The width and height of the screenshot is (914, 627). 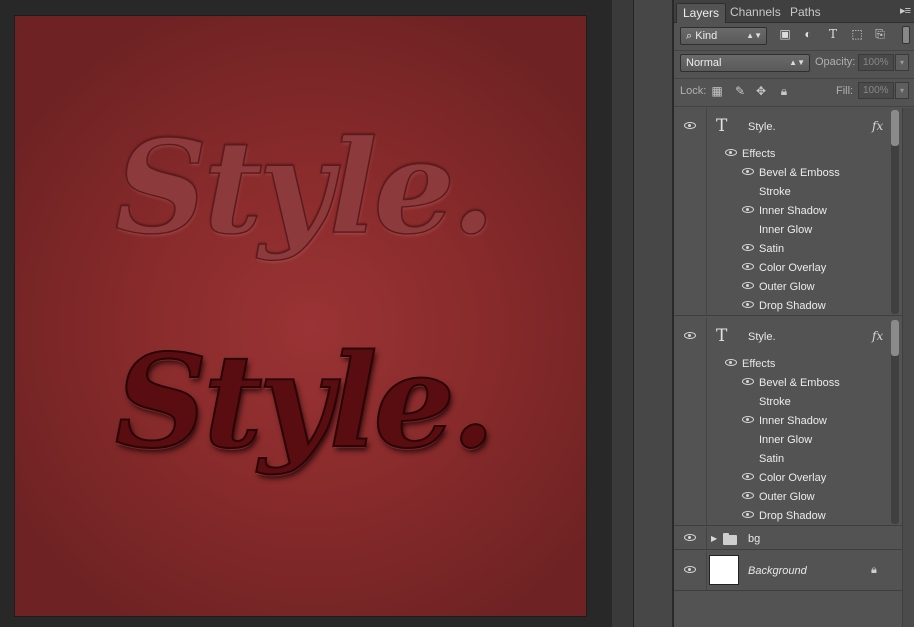 What do you see at coordinates (788, 538) in the screenshot?
I see `layer-row-bg-group: ▶ bg` at bounding box center [788, 538].